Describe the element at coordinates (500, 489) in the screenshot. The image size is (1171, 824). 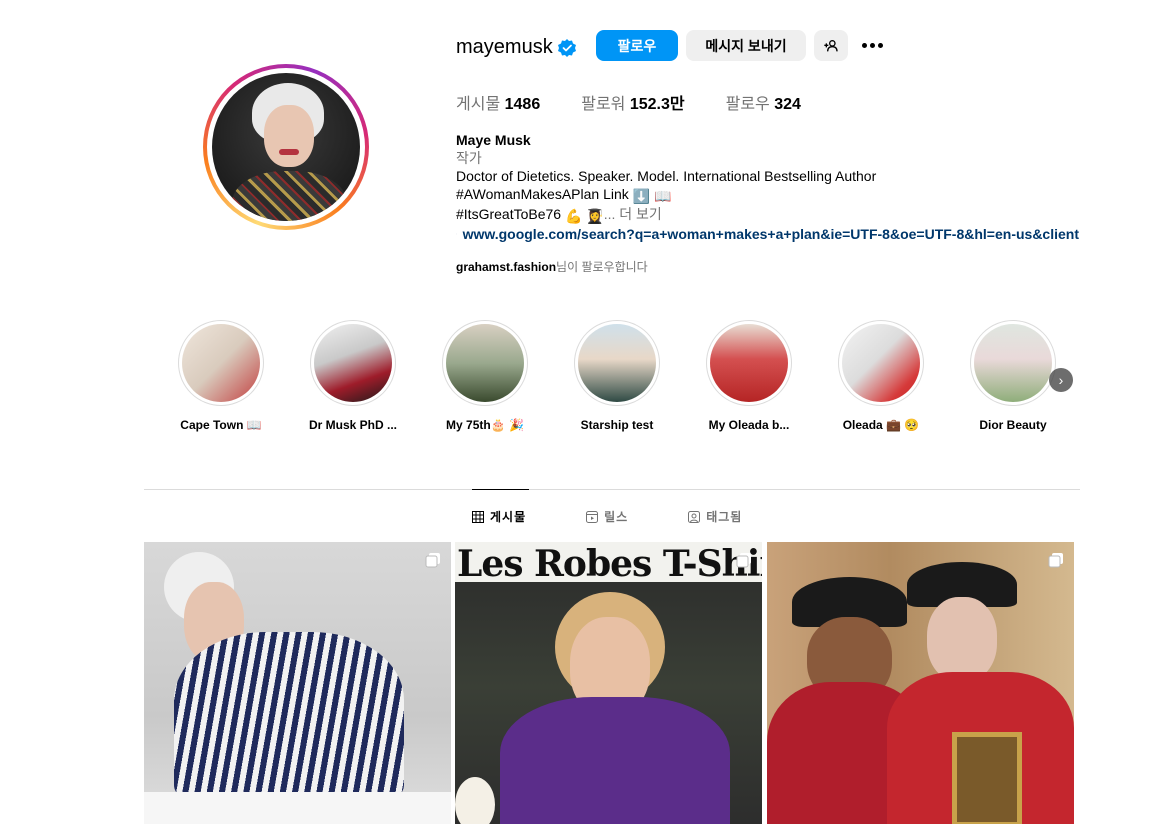
I see `active-tab-indicator` at that location.